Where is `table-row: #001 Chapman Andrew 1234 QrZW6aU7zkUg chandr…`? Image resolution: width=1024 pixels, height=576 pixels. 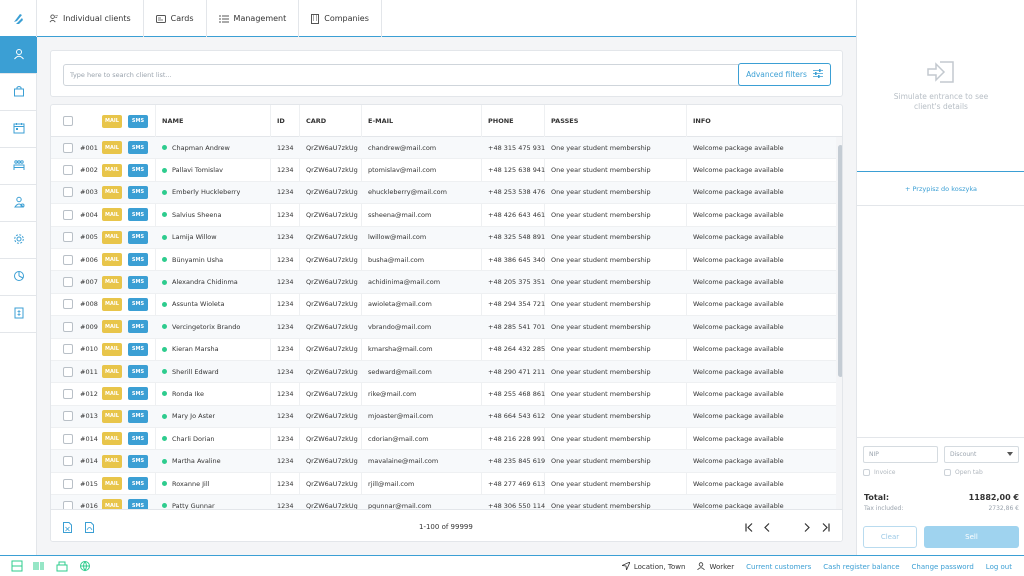
table-row: #001 Chapman Andrew 1234 QrZW6aU7zkUg chandr… is located at coordinates (443, 148).